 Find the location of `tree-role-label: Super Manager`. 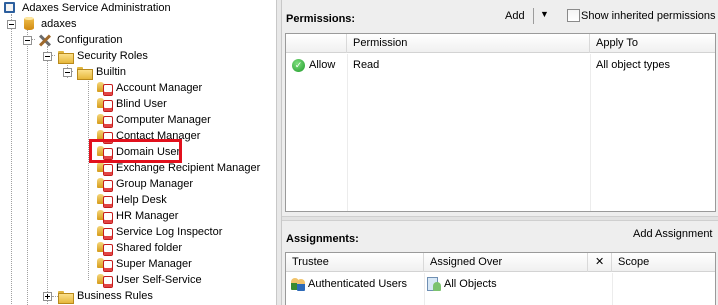

tree-role-label: Super Manager is located at coordinates (154, 264).